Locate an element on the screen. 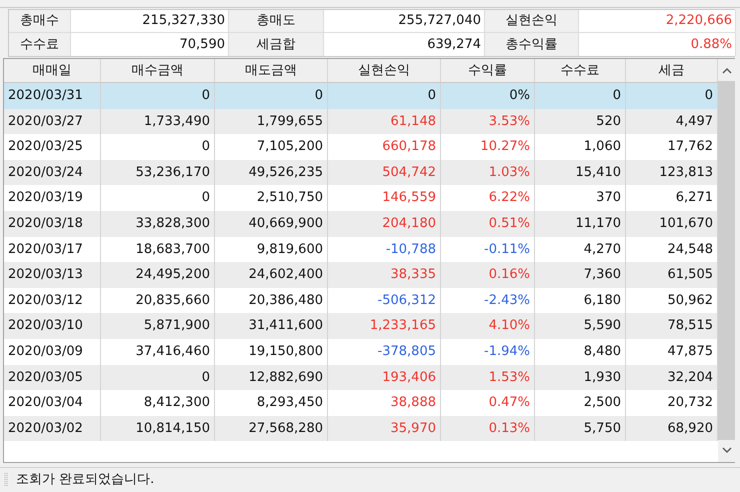  summary-value: 255,727,040 is located at coordinates (404, 21).